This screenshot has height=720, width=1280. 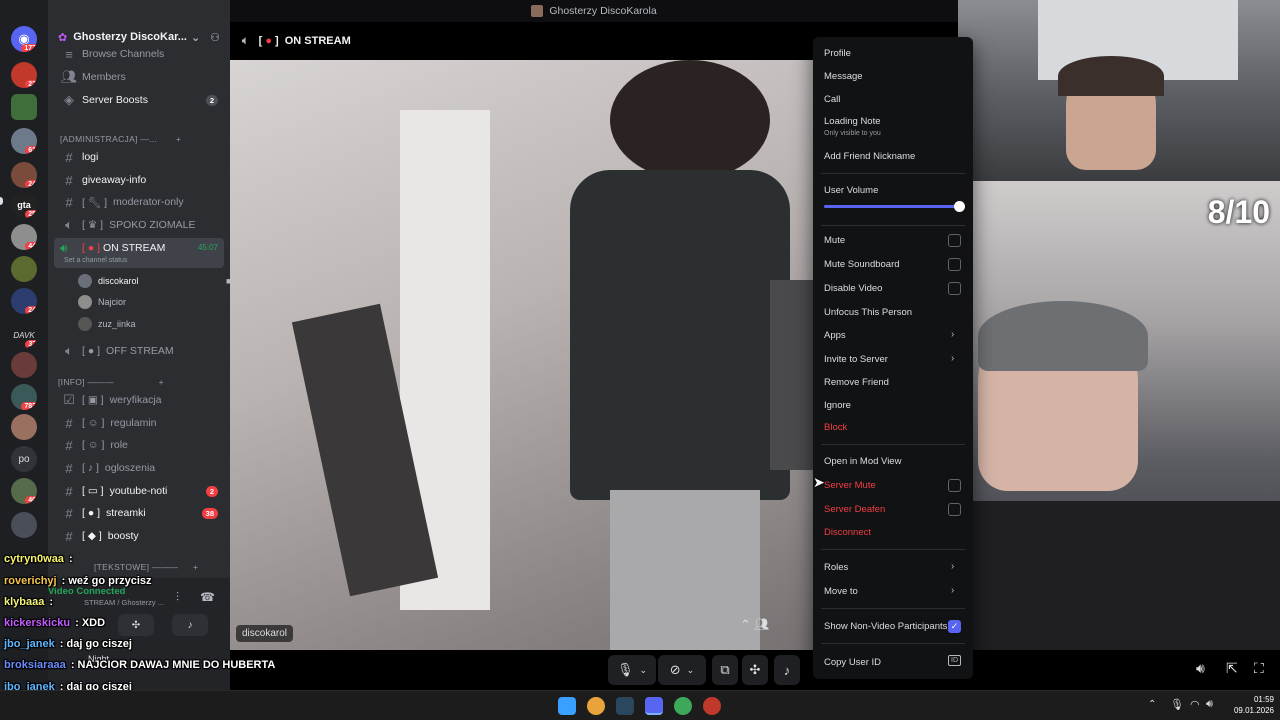 What do you see at coordinates (847, 532) in the screenshot?
I see `menu-disconnect: Disconnect` at bounding box center [847, 532].